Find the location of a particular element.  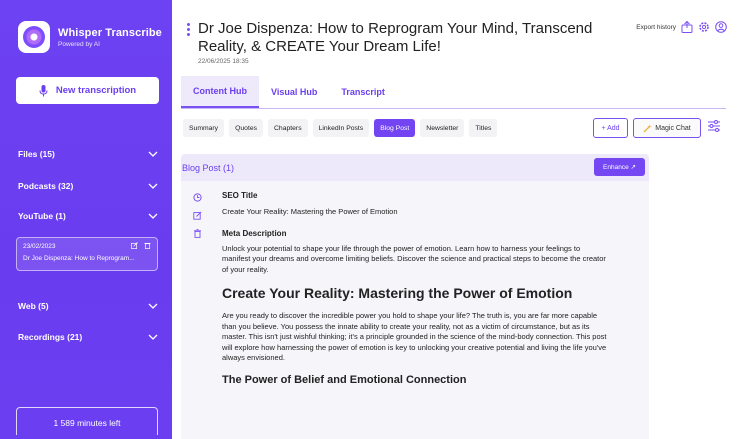

more-options-icon is located at coordinates (188, 30).